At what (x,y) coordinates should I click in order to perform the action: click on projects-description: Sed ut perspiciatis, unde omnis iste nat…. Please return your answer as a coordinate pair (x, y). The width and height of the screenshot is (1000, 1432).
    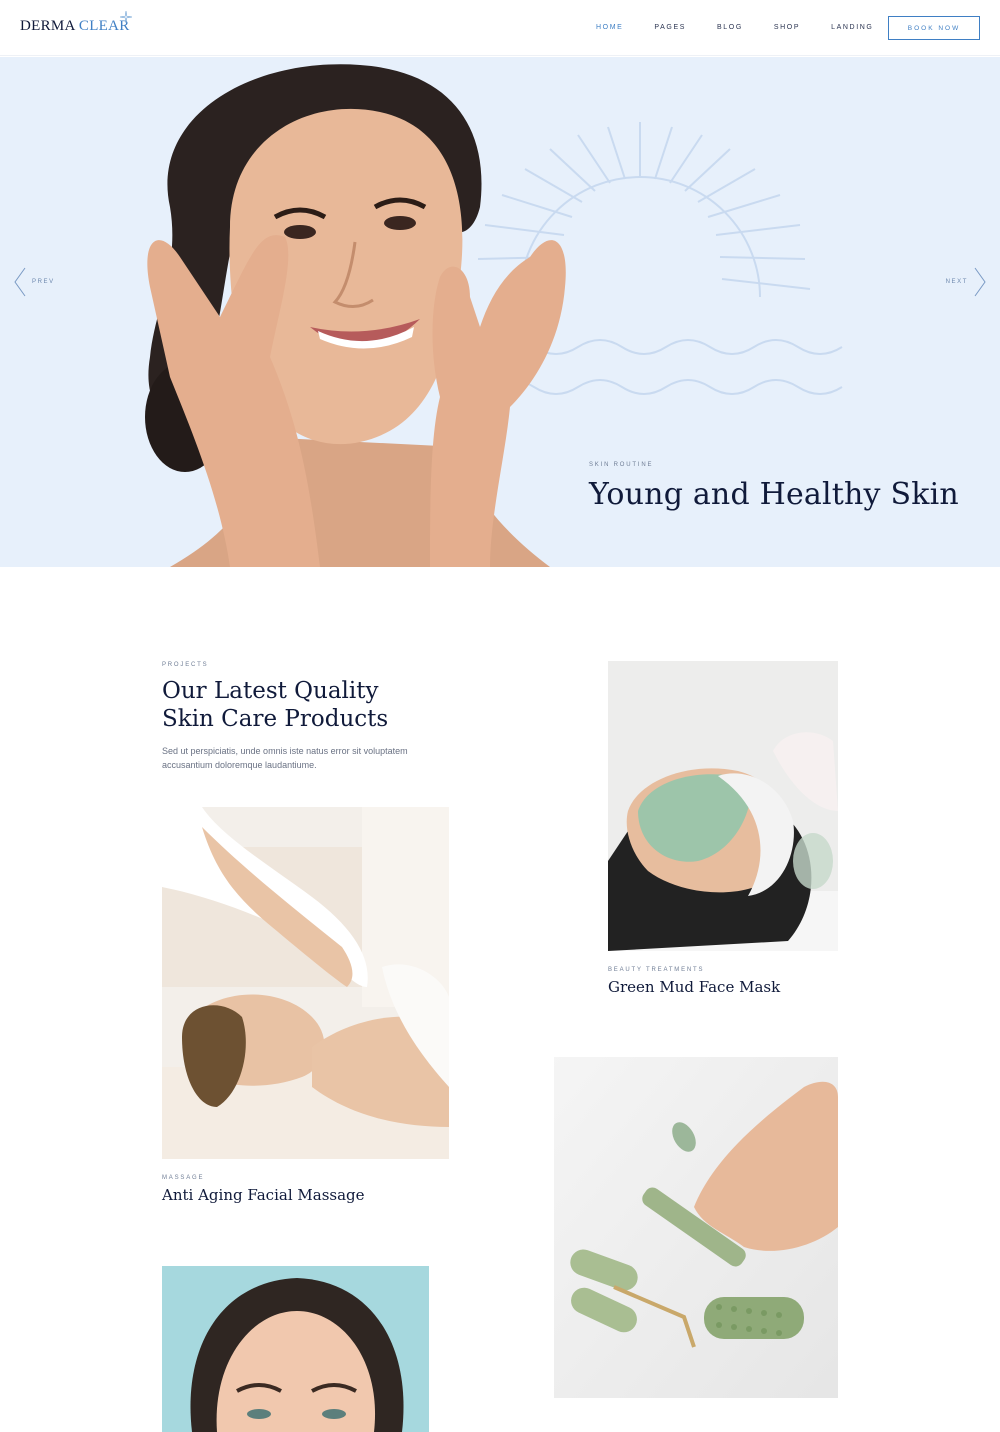
    Looking at the image, I should click on (285, 758).